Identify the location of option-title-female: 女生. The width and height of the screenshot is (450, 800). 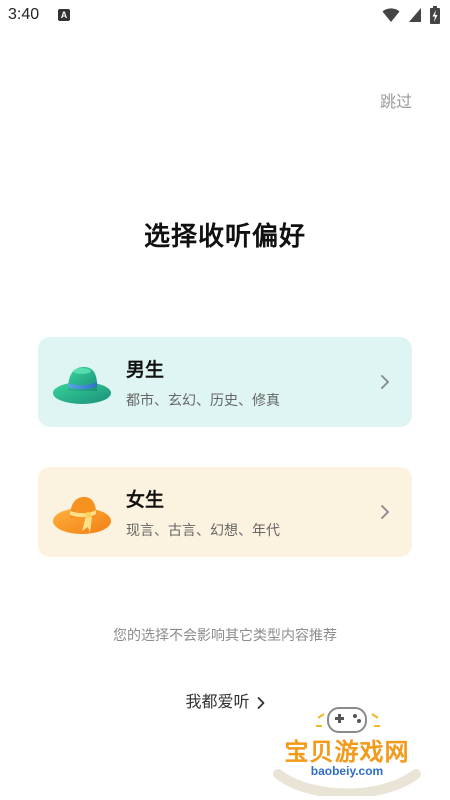
(145, 500).